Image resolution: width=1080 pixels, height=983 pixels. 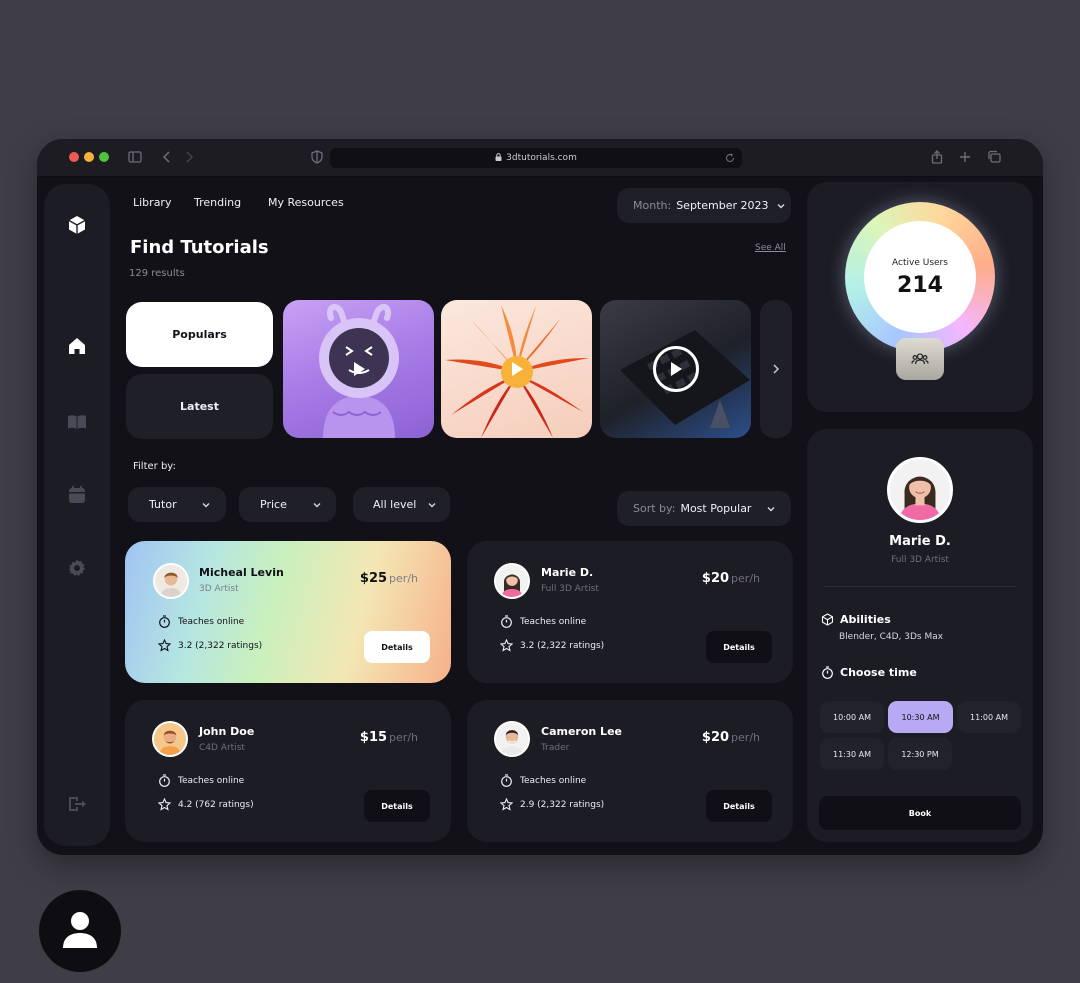 I want to click on users-group-badge, so click(x=920, y=359).